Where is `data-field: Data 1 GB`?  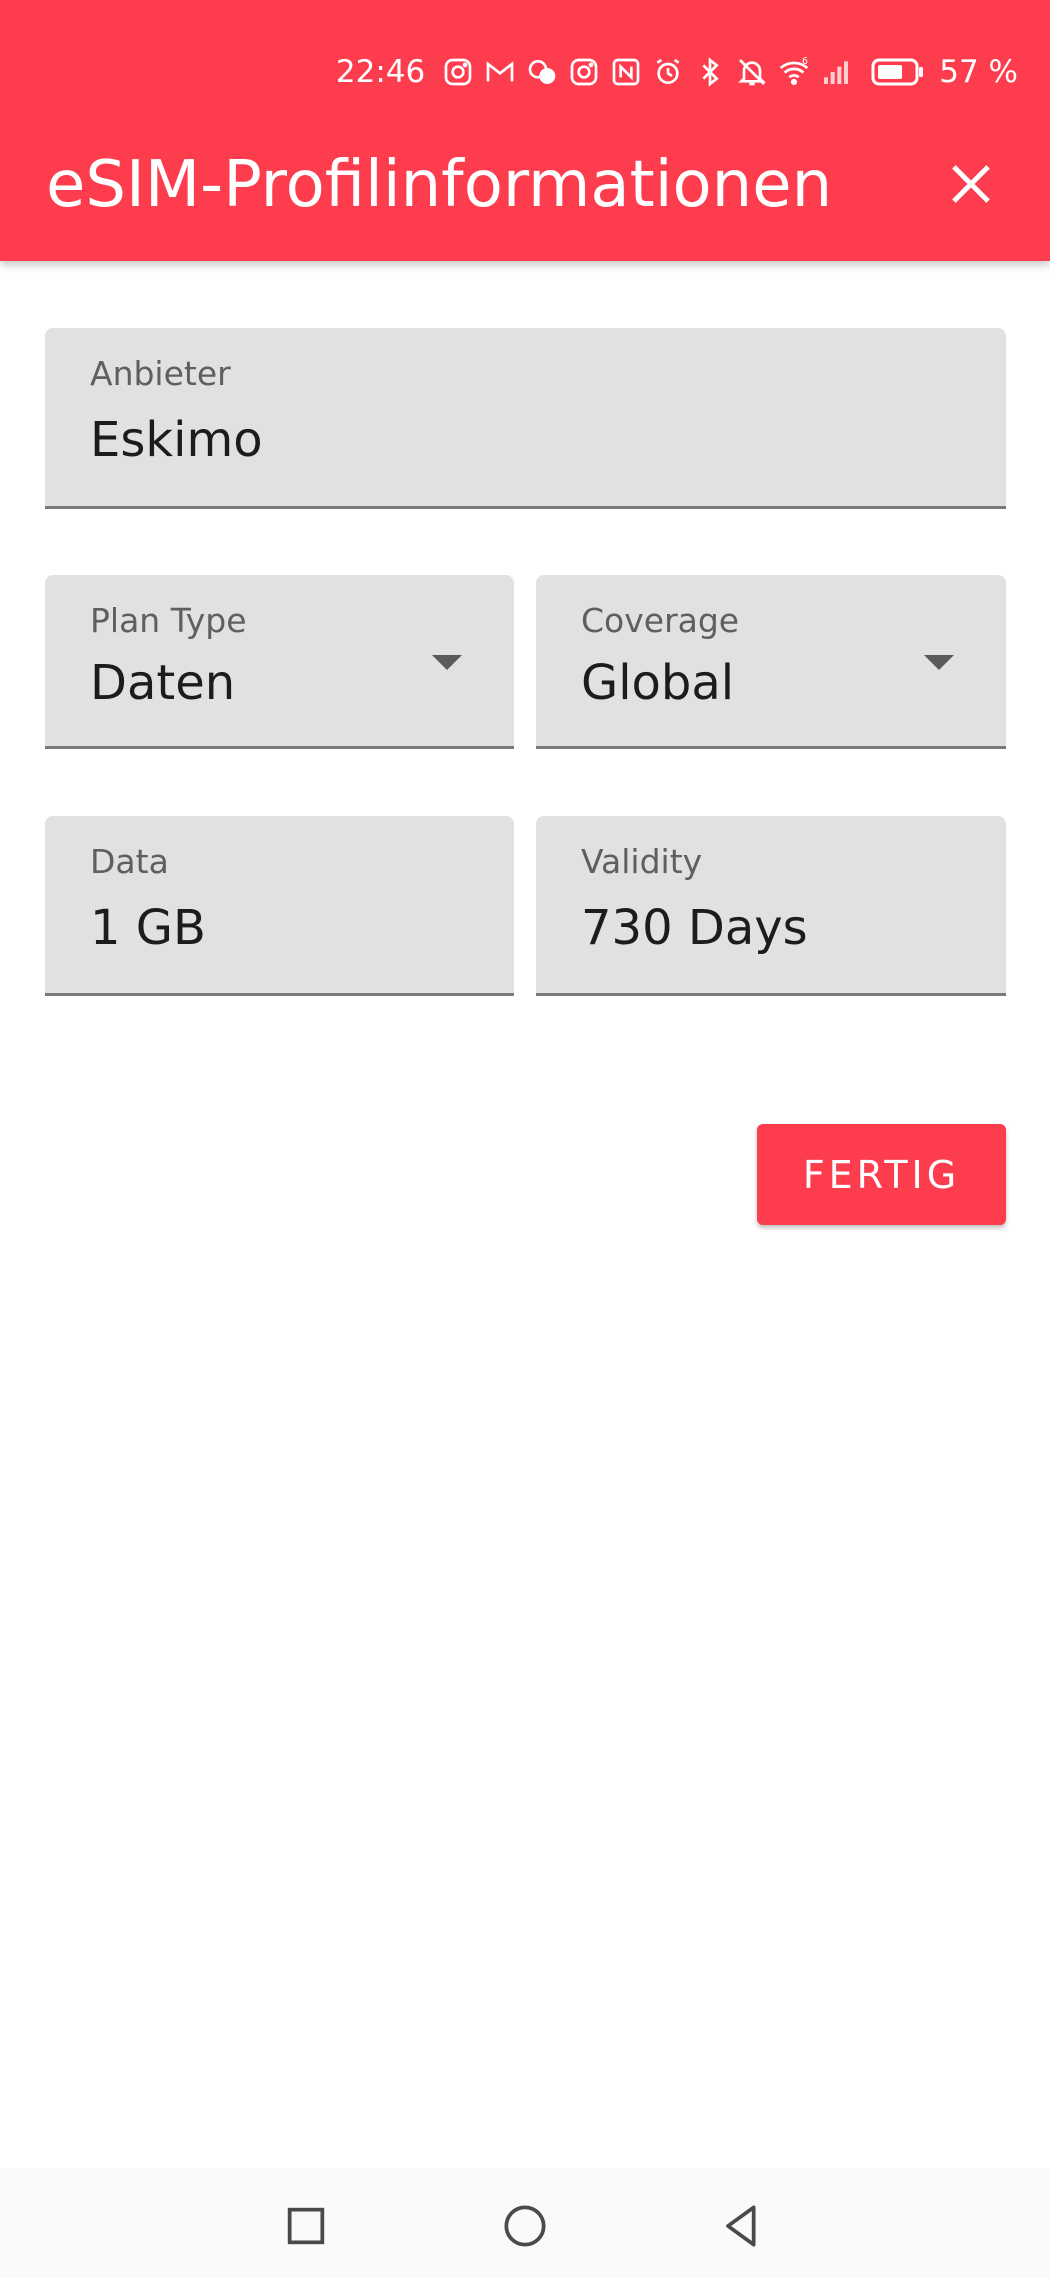
data-field: Data 1 GB is located at coordinates (279, 906).